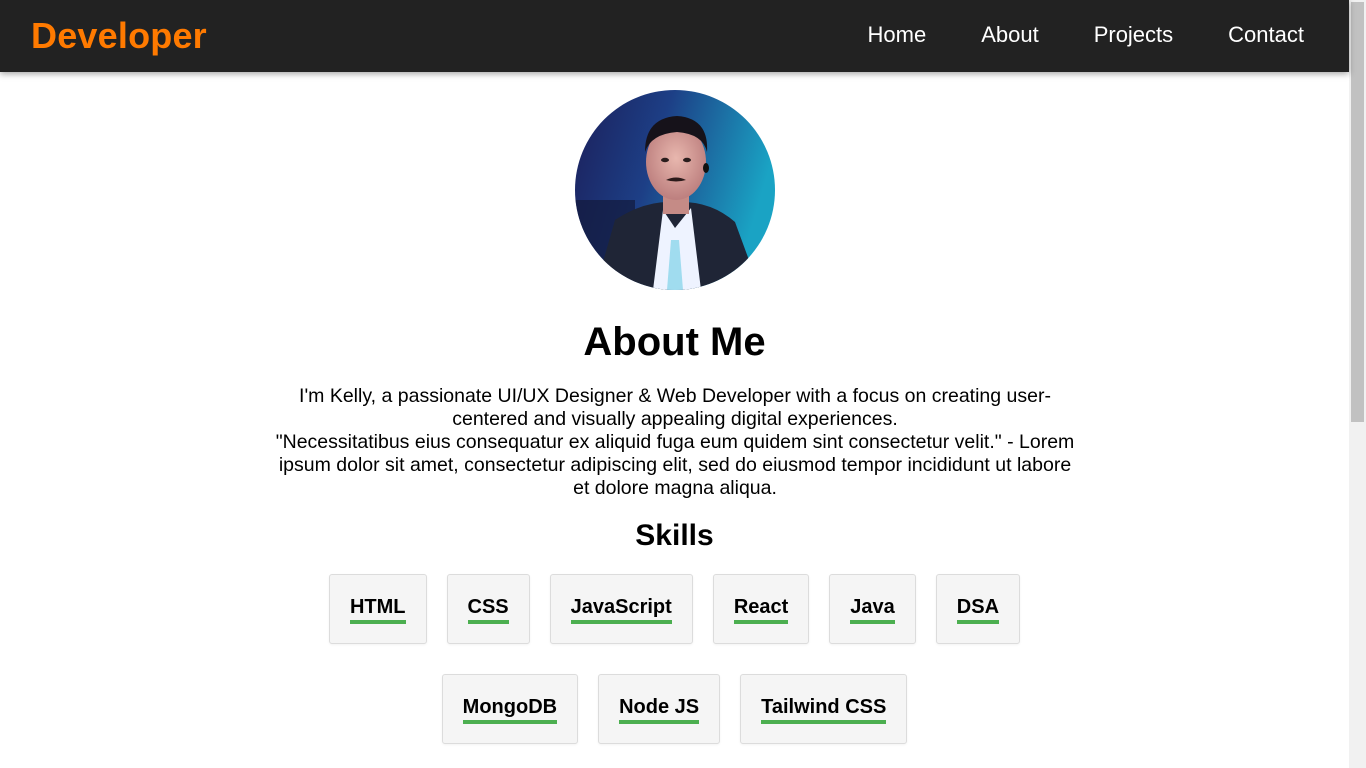 The height and width of the screenshot is (768, 1366). What do you see at coordinates (674, 342) in the screenshot?
I see `about-title: About Me` at bounding box center [674, 342].